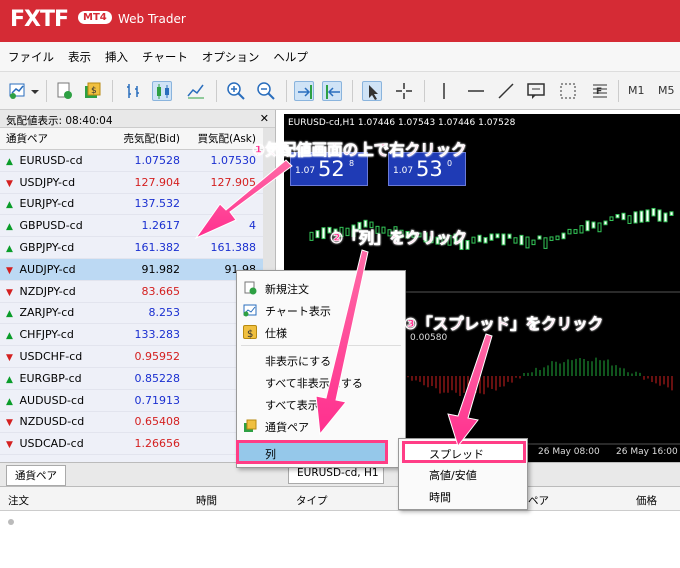 The height and width of the screenshot is (568, 680). Describe the element at coordinates (137, 292) in the screenshot. I see `table-row: ▼ NZDJPY-cd83.66583` at that location.